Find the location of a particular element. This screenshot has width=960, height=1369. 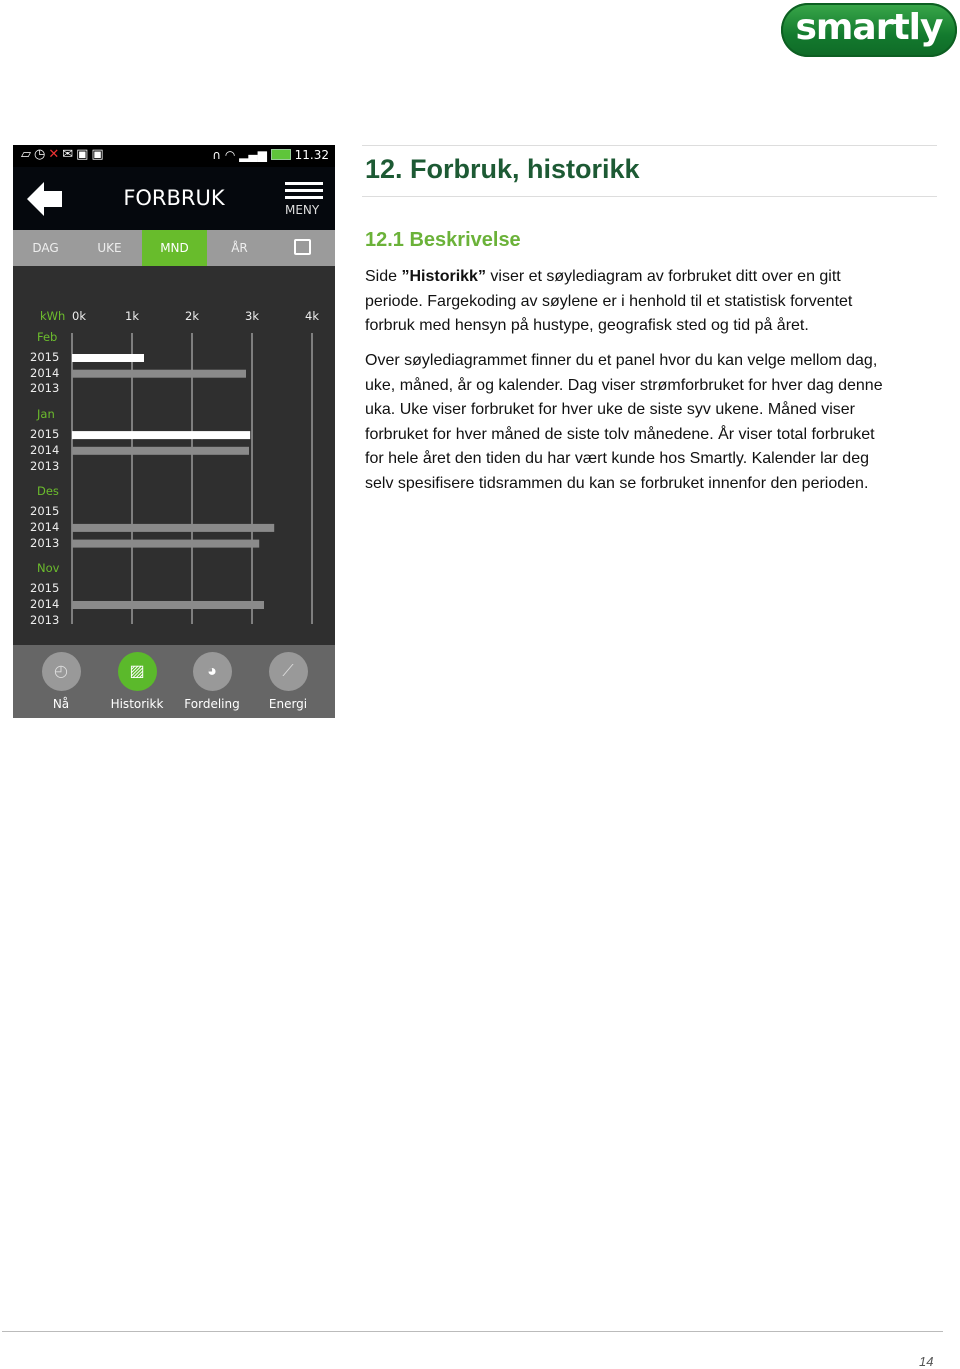

chart-svg is located at coordinates (192, 478).